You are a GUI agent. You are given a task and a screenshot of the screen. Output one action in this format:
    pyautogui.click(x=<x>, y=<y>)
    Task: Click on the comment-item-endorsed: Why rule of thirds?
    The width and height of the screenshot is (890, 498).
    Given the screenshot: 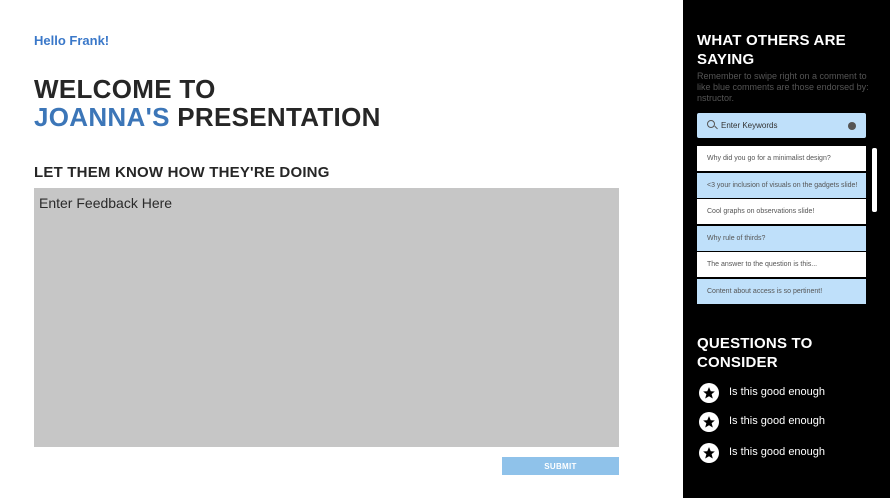 What is the action you would take?
    pyautogui.click(x=781, y=238)
    